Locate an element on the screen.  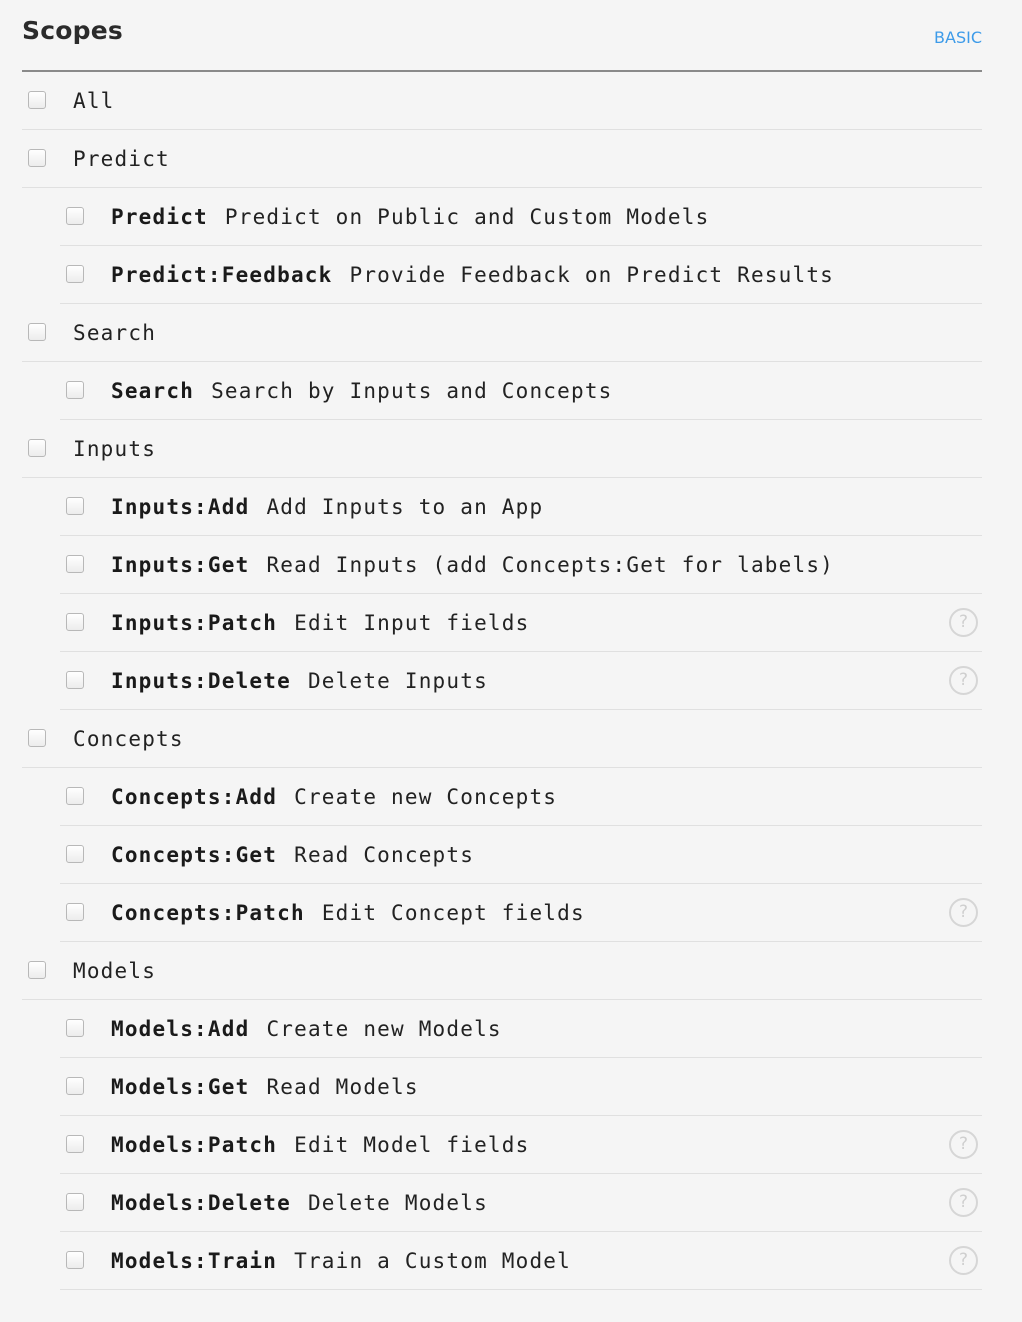
scope-name: Predict is located at coordinates (159, 217).